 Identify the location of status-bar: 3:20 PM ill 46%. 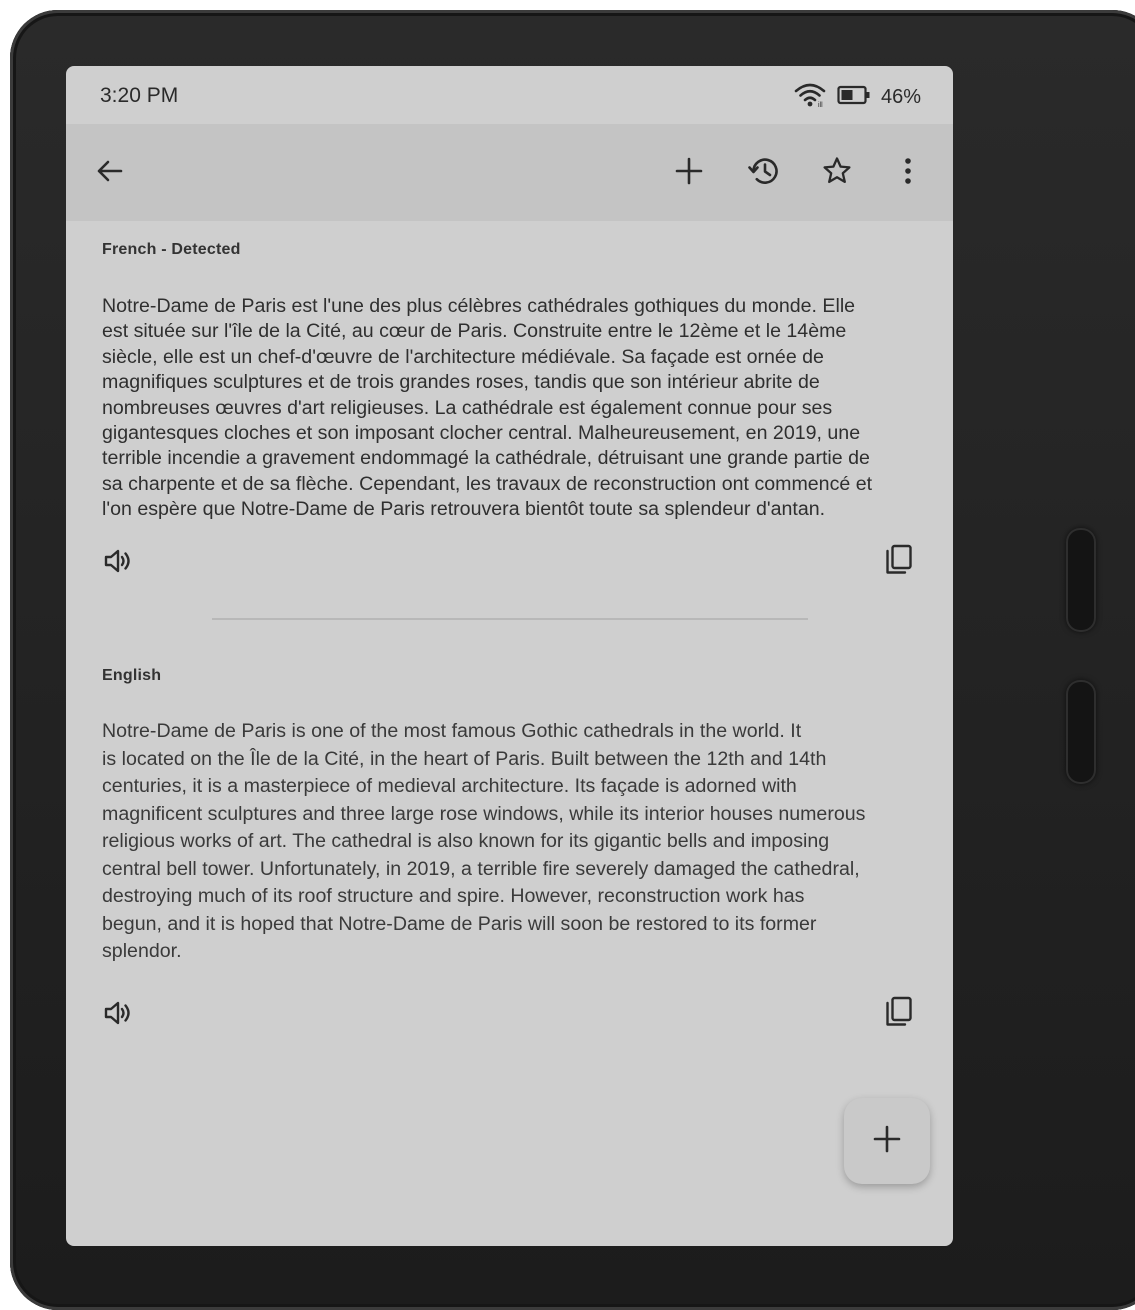
(509, 95).